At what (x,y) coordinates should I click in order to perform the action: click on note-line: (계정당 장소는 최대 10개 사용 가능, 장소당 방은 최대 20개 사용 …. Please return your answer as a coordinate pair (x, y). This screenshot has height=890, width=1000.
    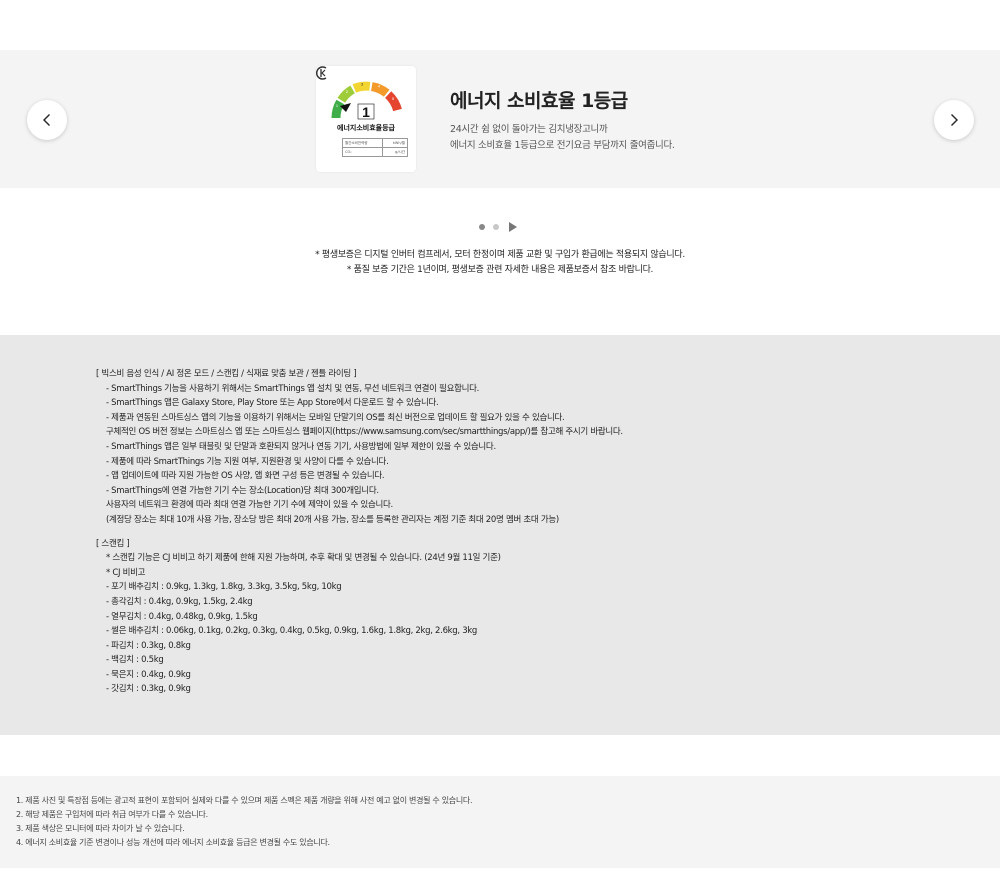
    Looking at the image, I should click on (332, 519).